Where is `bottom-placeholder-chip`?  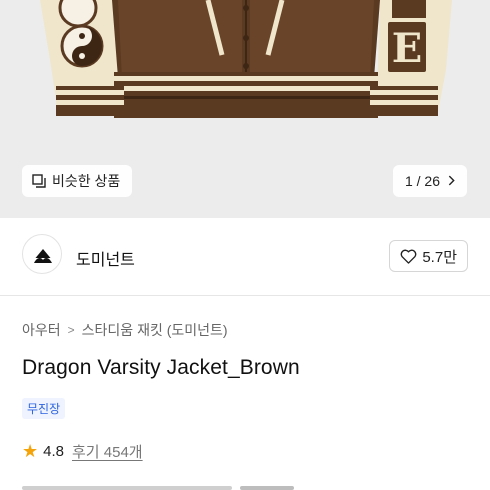
bottom-placeholder-chip is located at coordinates (267, 488).